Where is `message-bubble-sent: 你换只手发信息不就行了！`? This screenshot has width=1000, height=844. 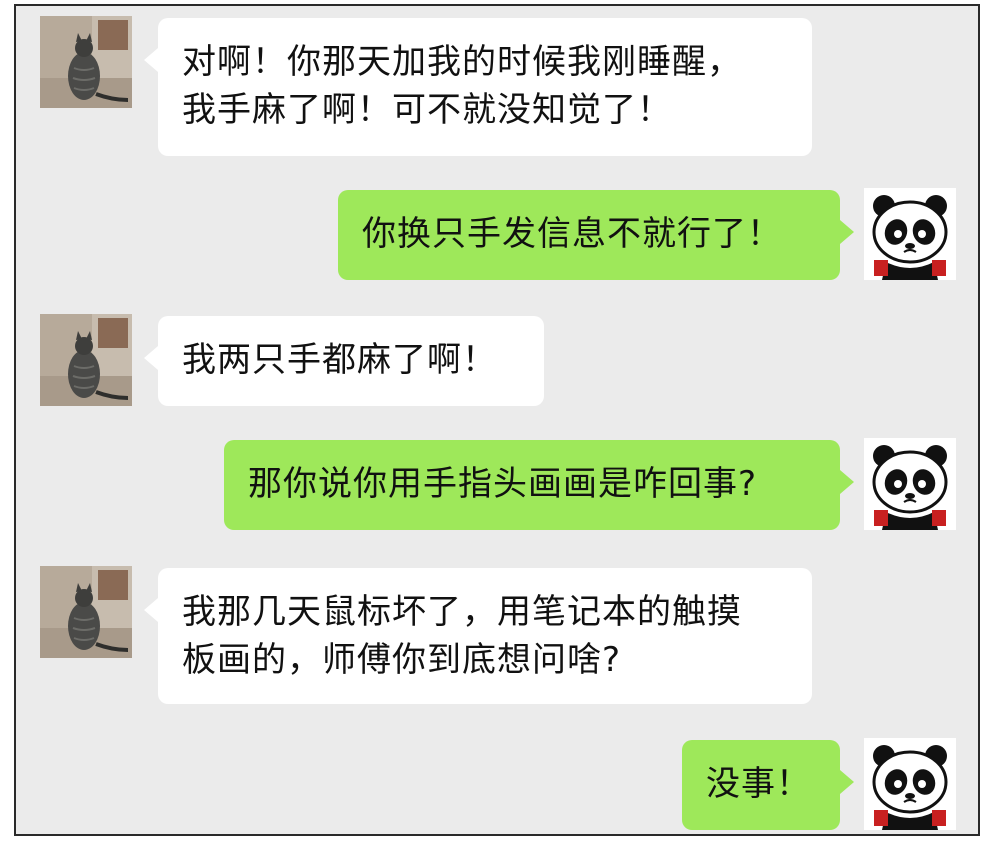
message-bubble-sent: 你换只手发信息不就行了！ is located at coordinates (596, 235).